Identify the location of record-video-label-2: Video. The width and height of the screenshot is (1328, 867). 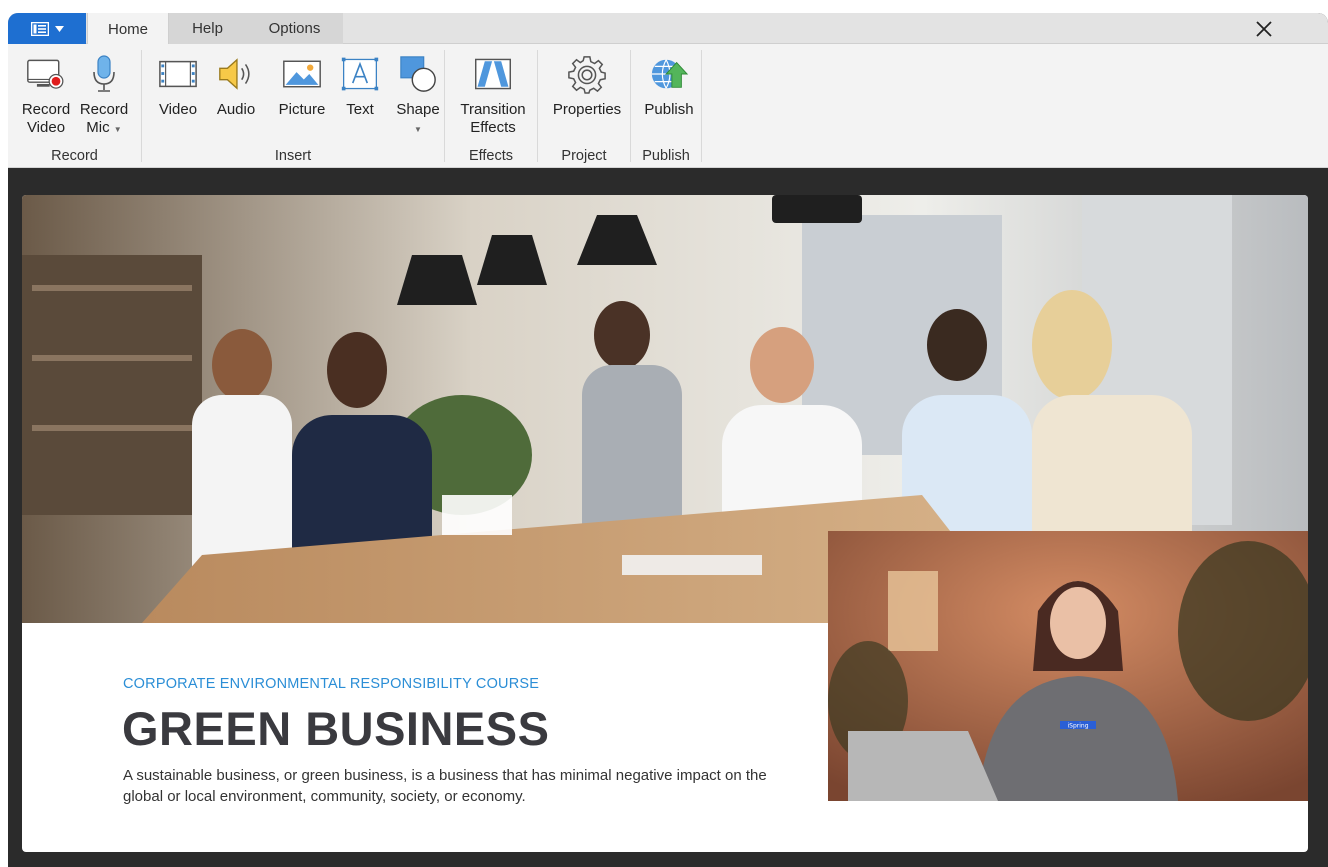
(46, 127).